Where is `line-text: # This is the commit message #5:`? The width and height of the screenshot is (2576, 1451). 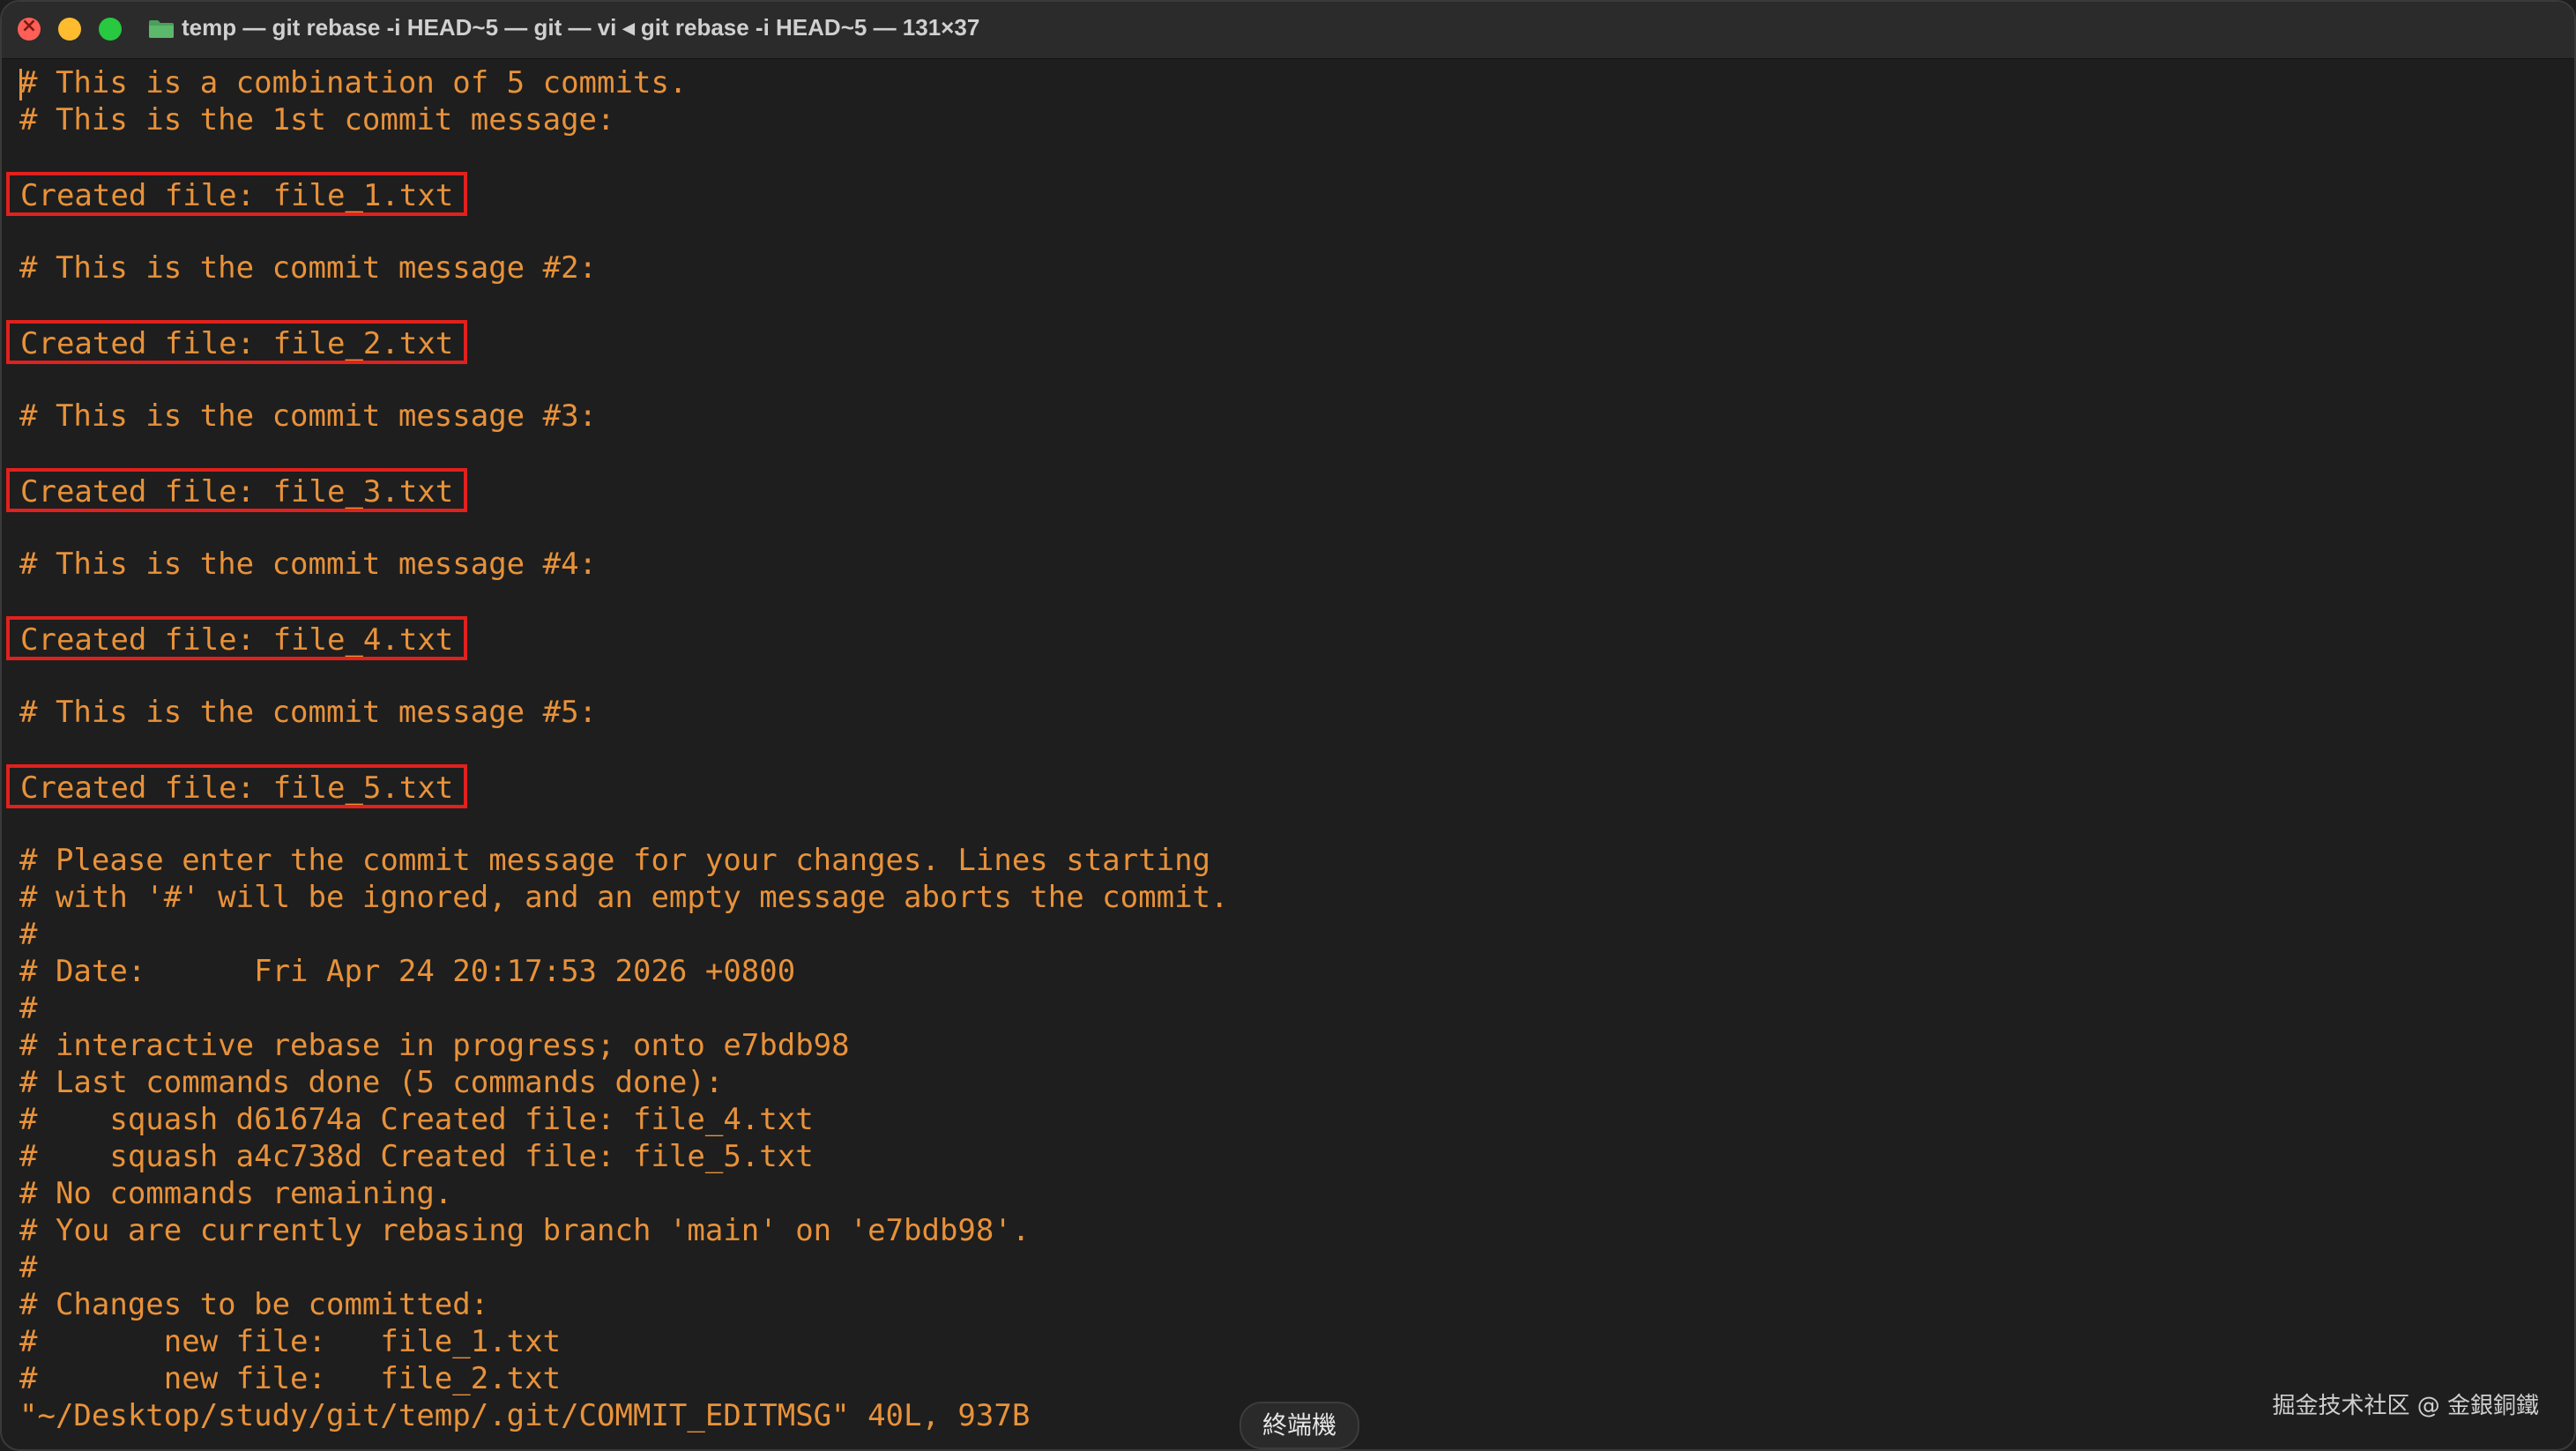
line-text: # This is the commit message #5: is located at coordinates (309, 713).